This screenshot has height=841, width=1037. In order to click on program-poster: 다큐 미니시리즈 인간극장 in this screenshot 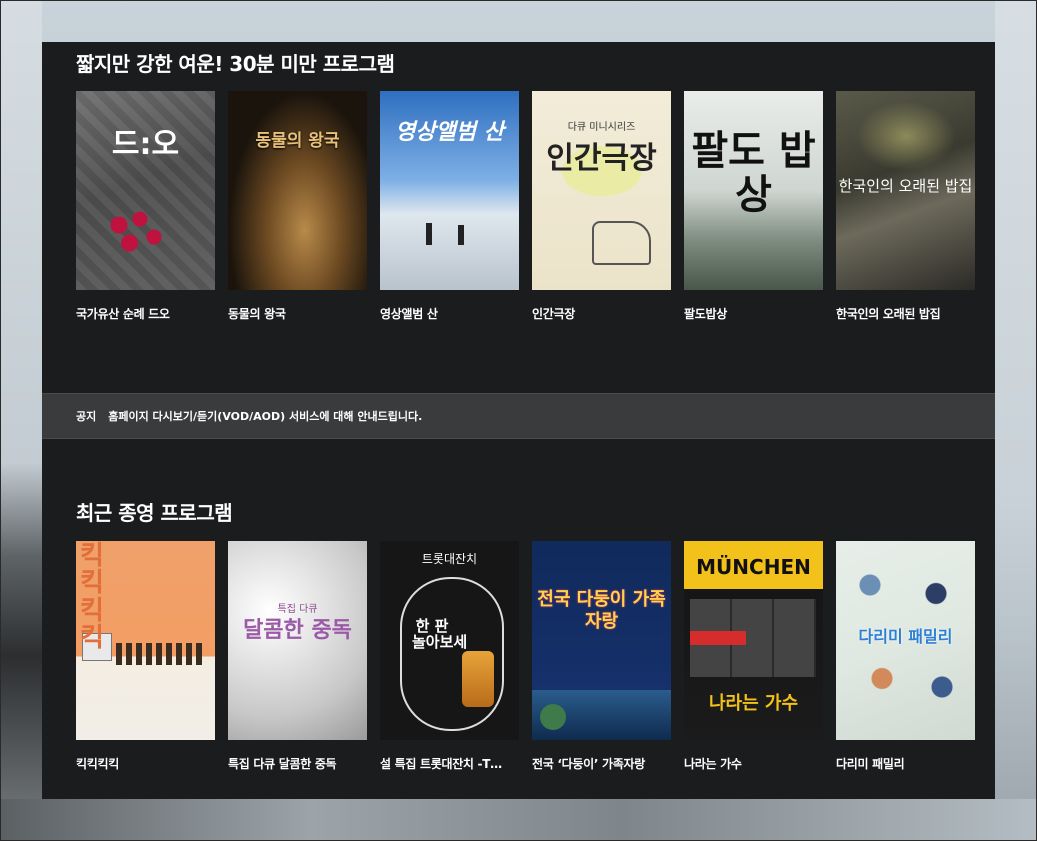, I will do `click(601, 190)`.